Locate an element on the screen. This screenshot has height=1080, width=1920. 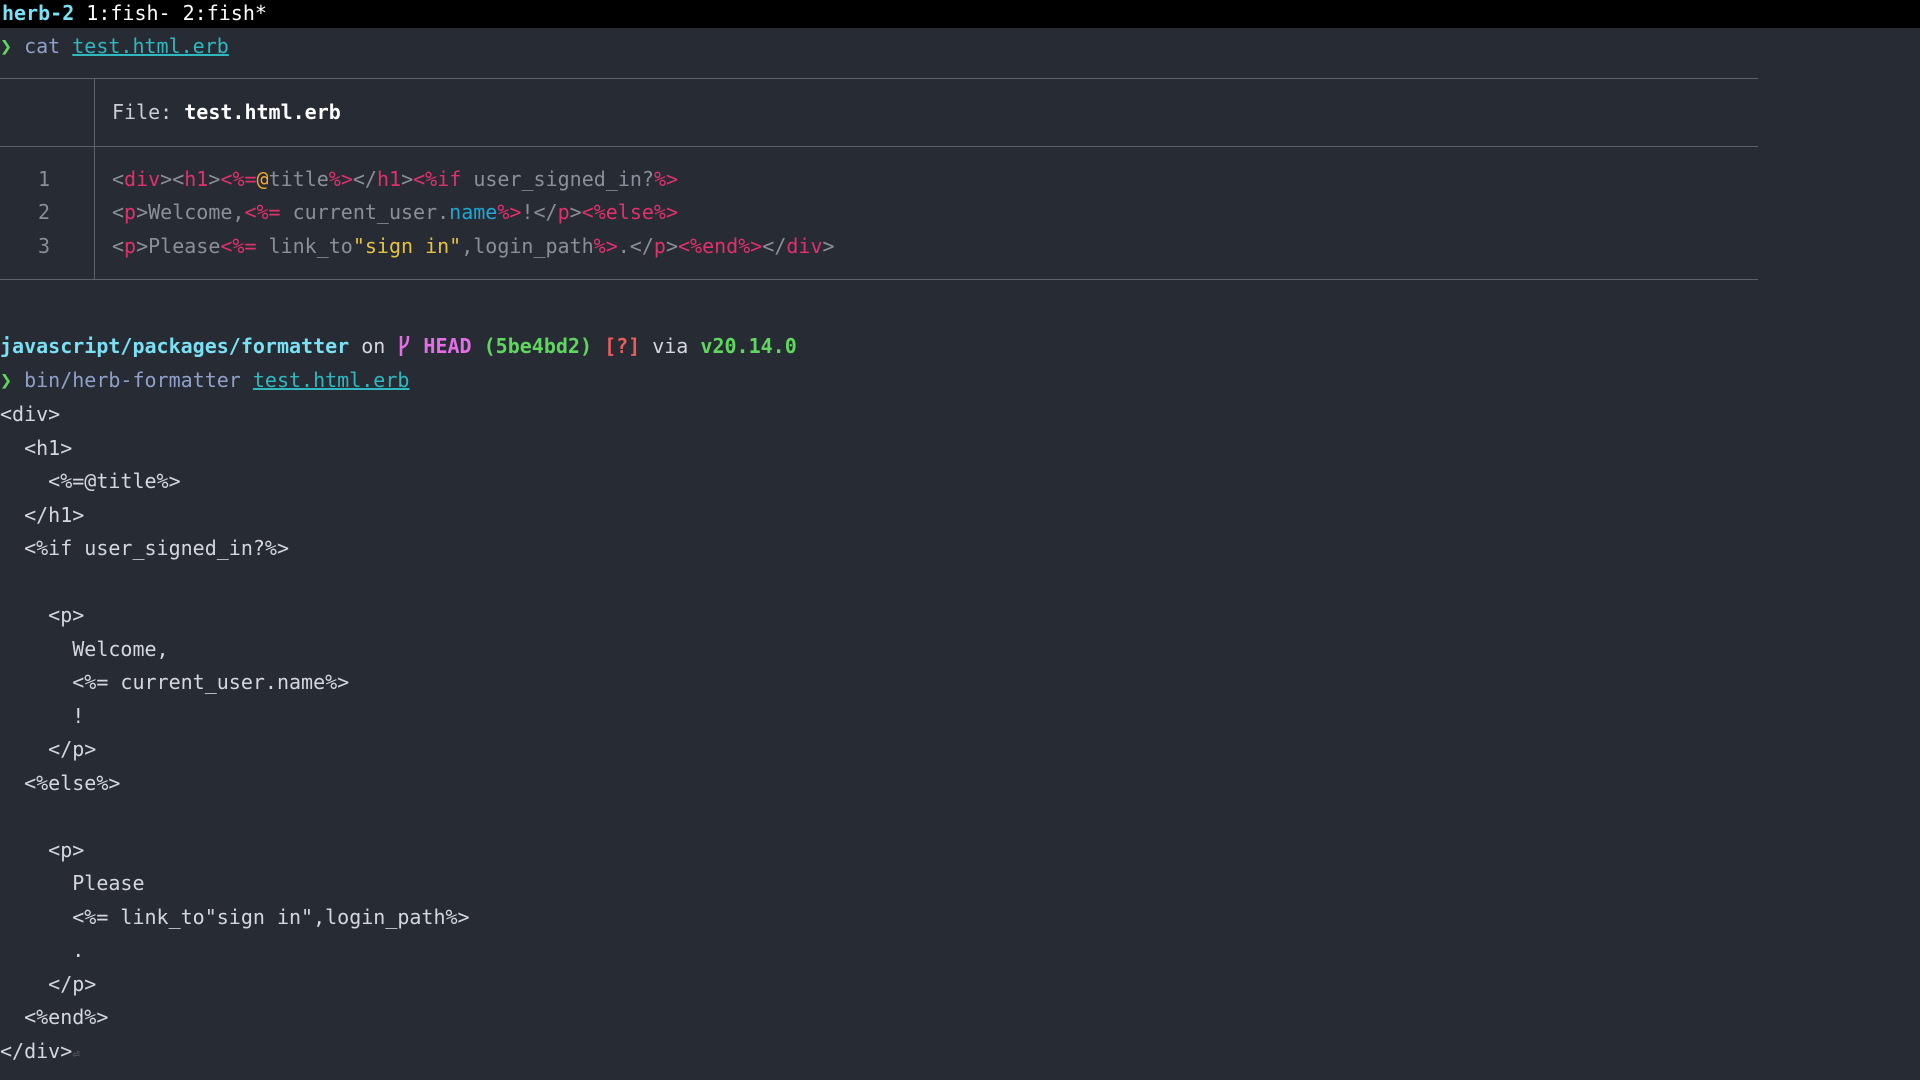
code-token: link_to is located at coordinates (304, 246).